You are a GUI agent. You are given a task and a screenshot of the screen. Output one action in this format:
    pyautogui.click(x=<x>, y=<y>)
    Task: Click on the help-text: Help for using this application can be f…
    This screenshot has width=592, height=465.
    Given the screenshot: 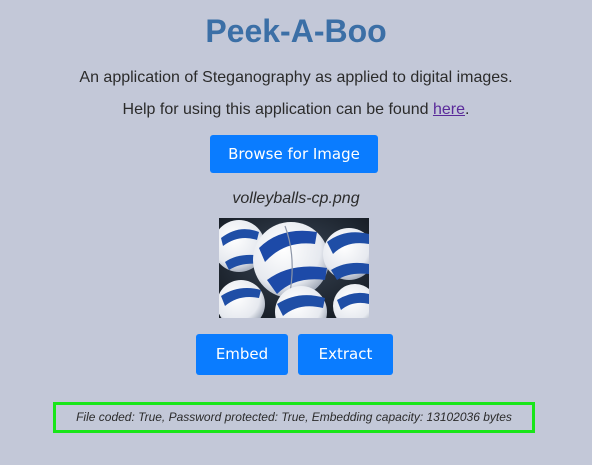 What is the action you would take?
    pyautogui.click(x=277, y=109)
    